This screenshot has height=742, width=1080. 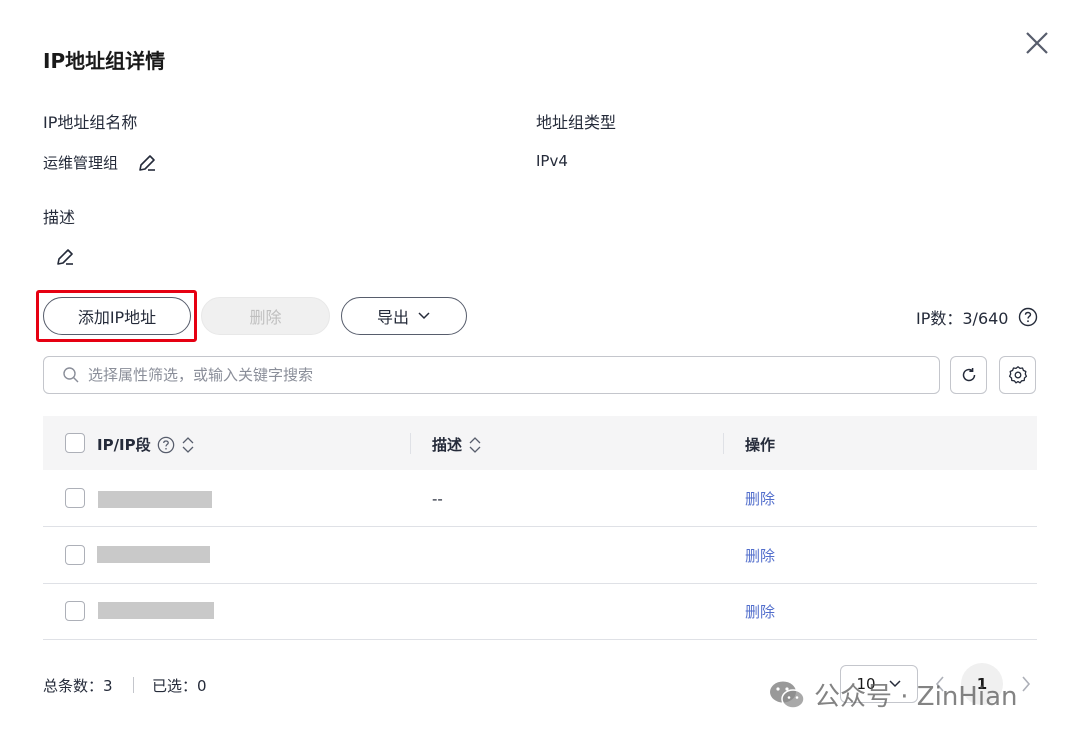 I want to click on name-value: 运维管理组, so click(x=81, y=163).